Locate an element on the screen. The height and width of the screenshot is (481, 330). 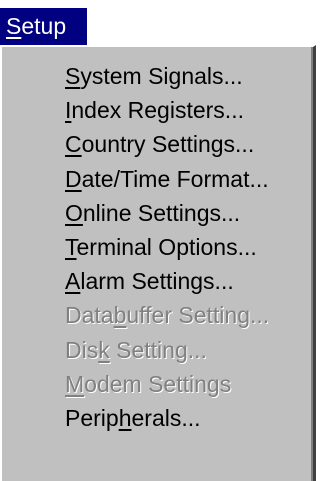
menu-item-mnemonic: M is located at coordinates (75, 383).